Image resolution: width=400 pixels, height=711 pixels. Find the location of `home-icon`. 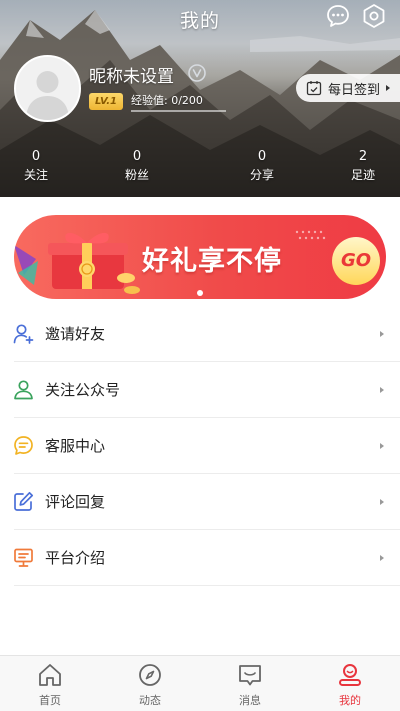

home-icon is located at coordinates (50, 675).